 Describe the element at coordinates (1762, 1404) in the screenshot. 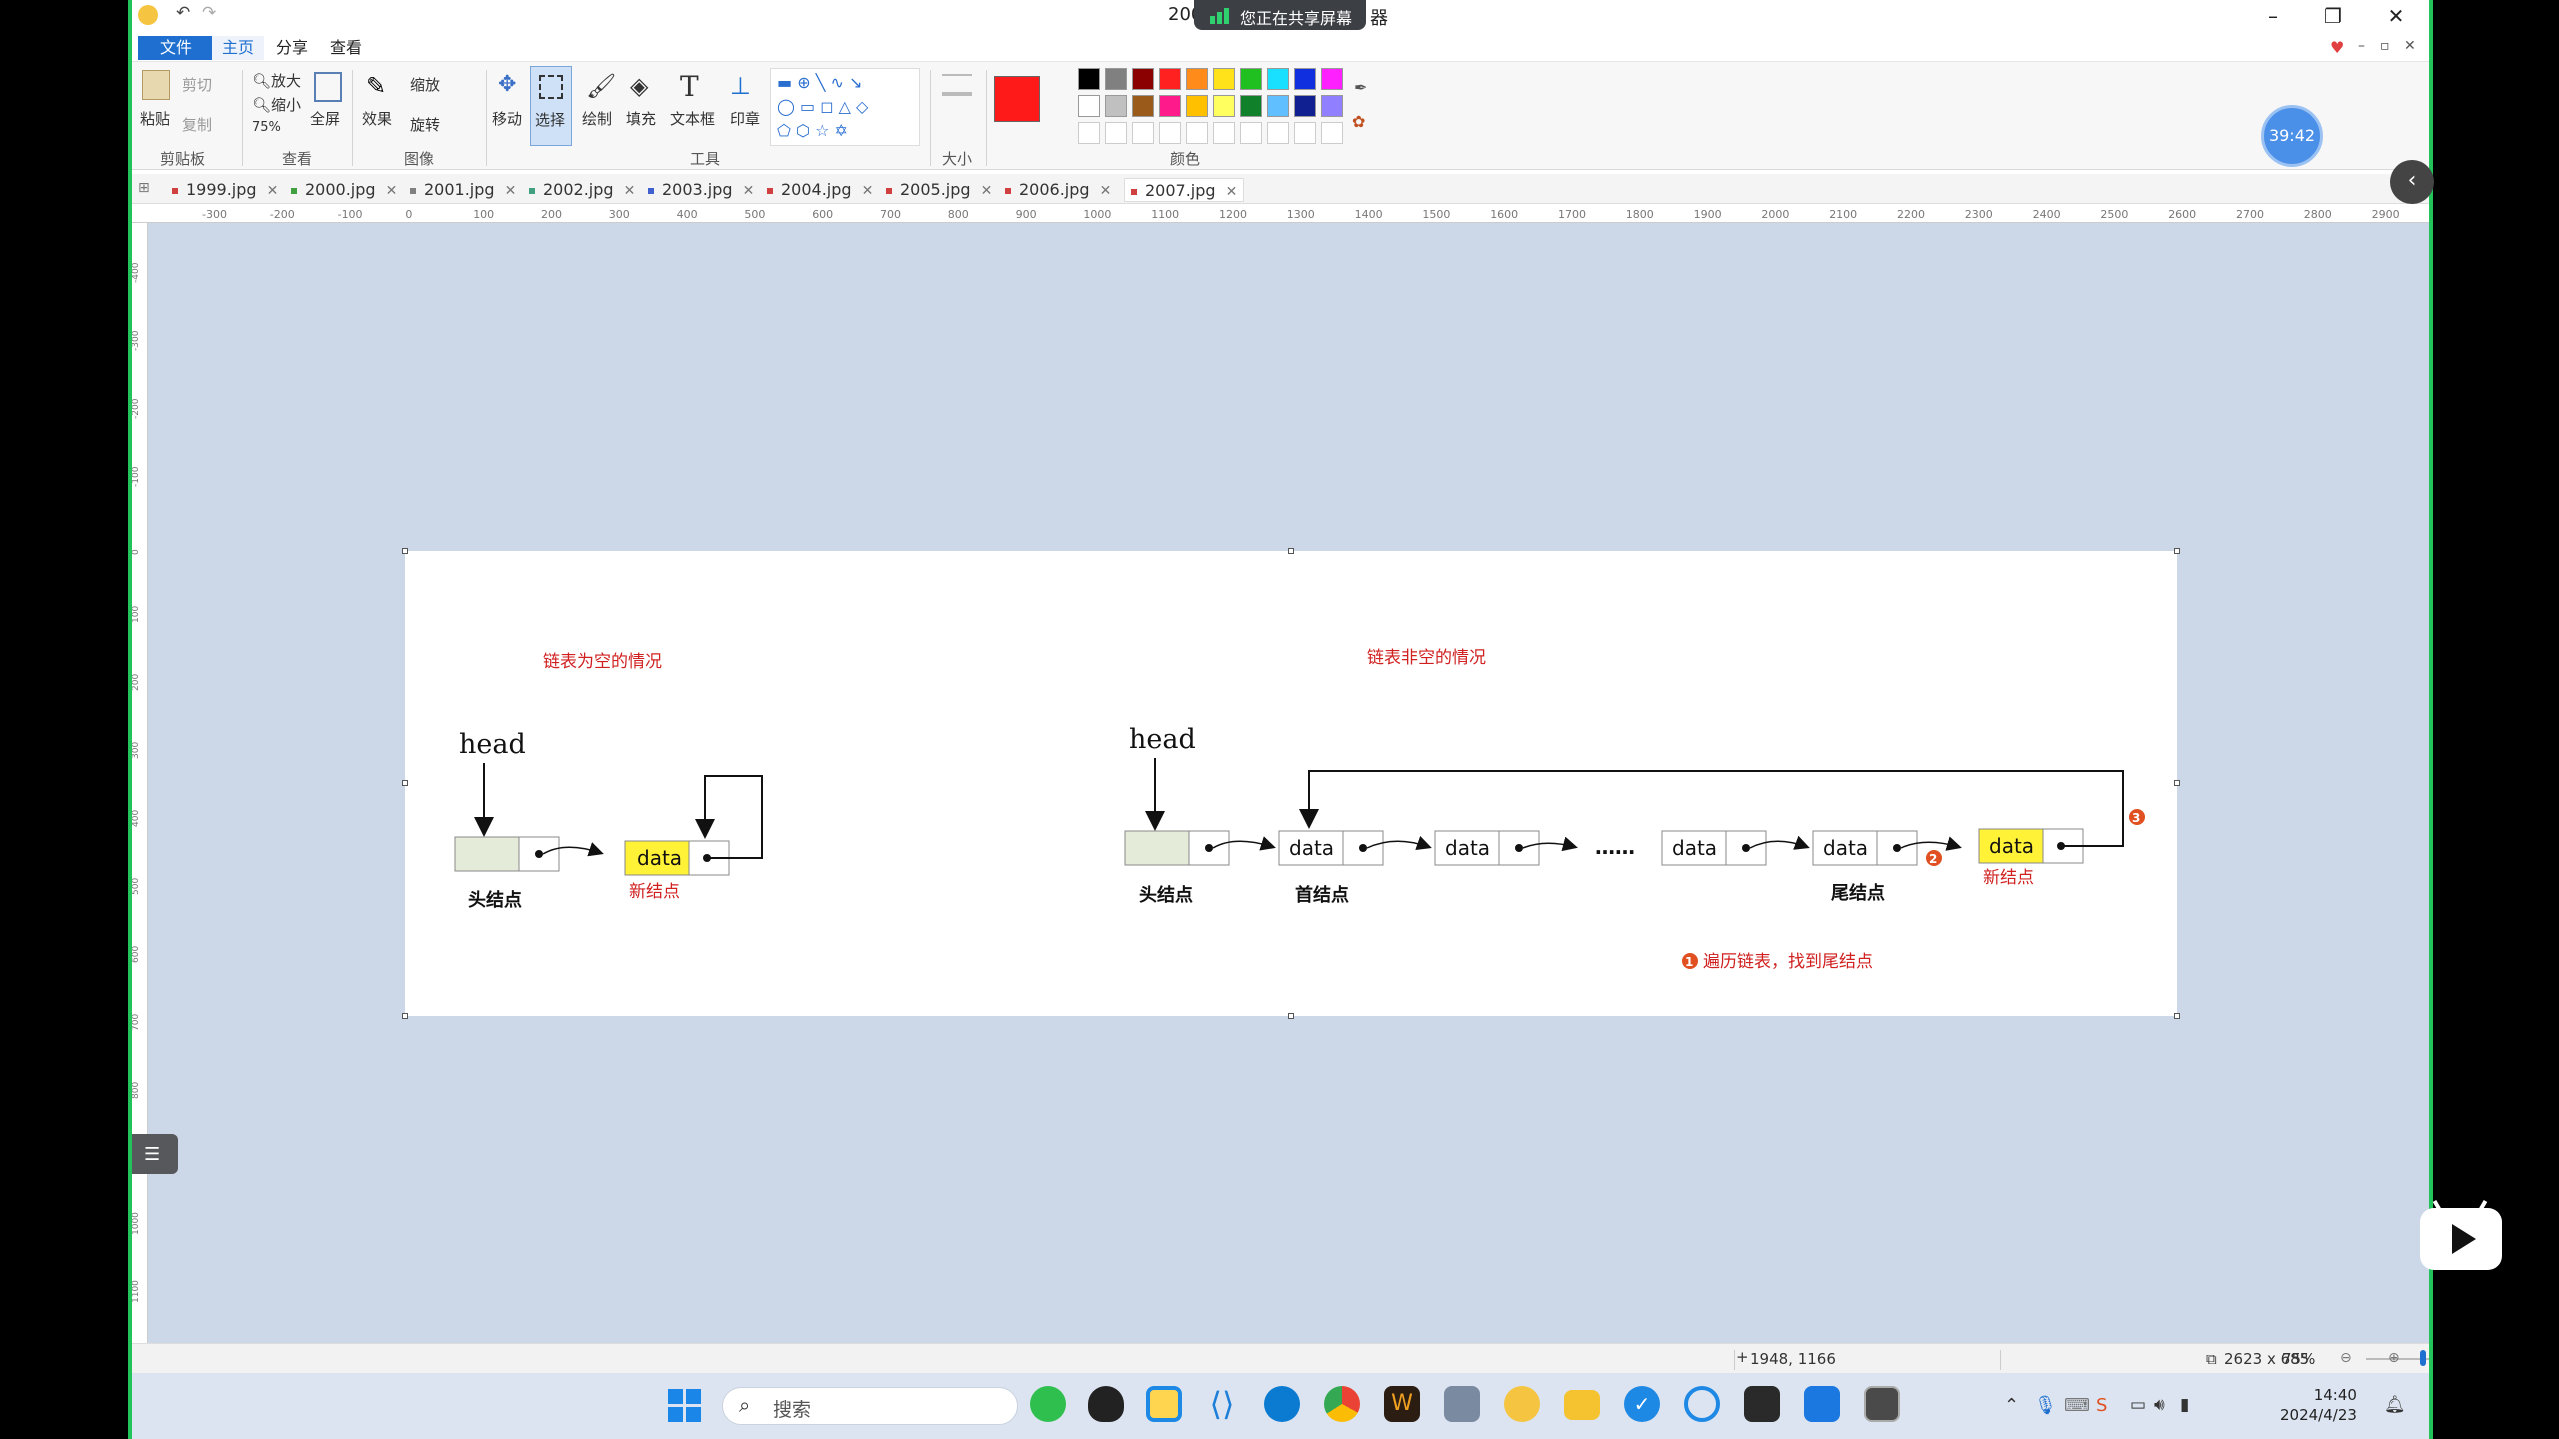

I see `terminal-app-icon` at that location.